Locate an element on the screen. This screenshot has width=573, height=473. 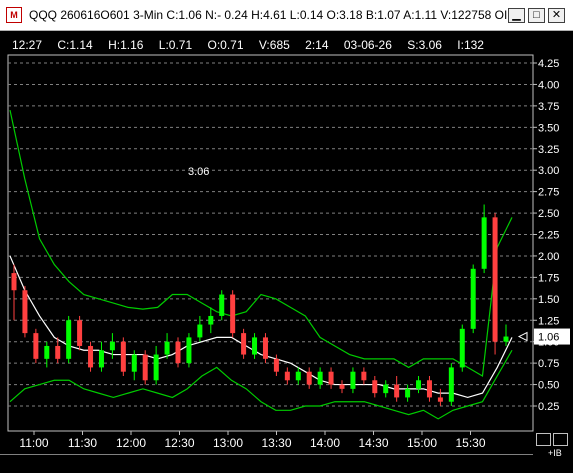
y-tick-label: 2.50 is located at coordinates (548, 214).